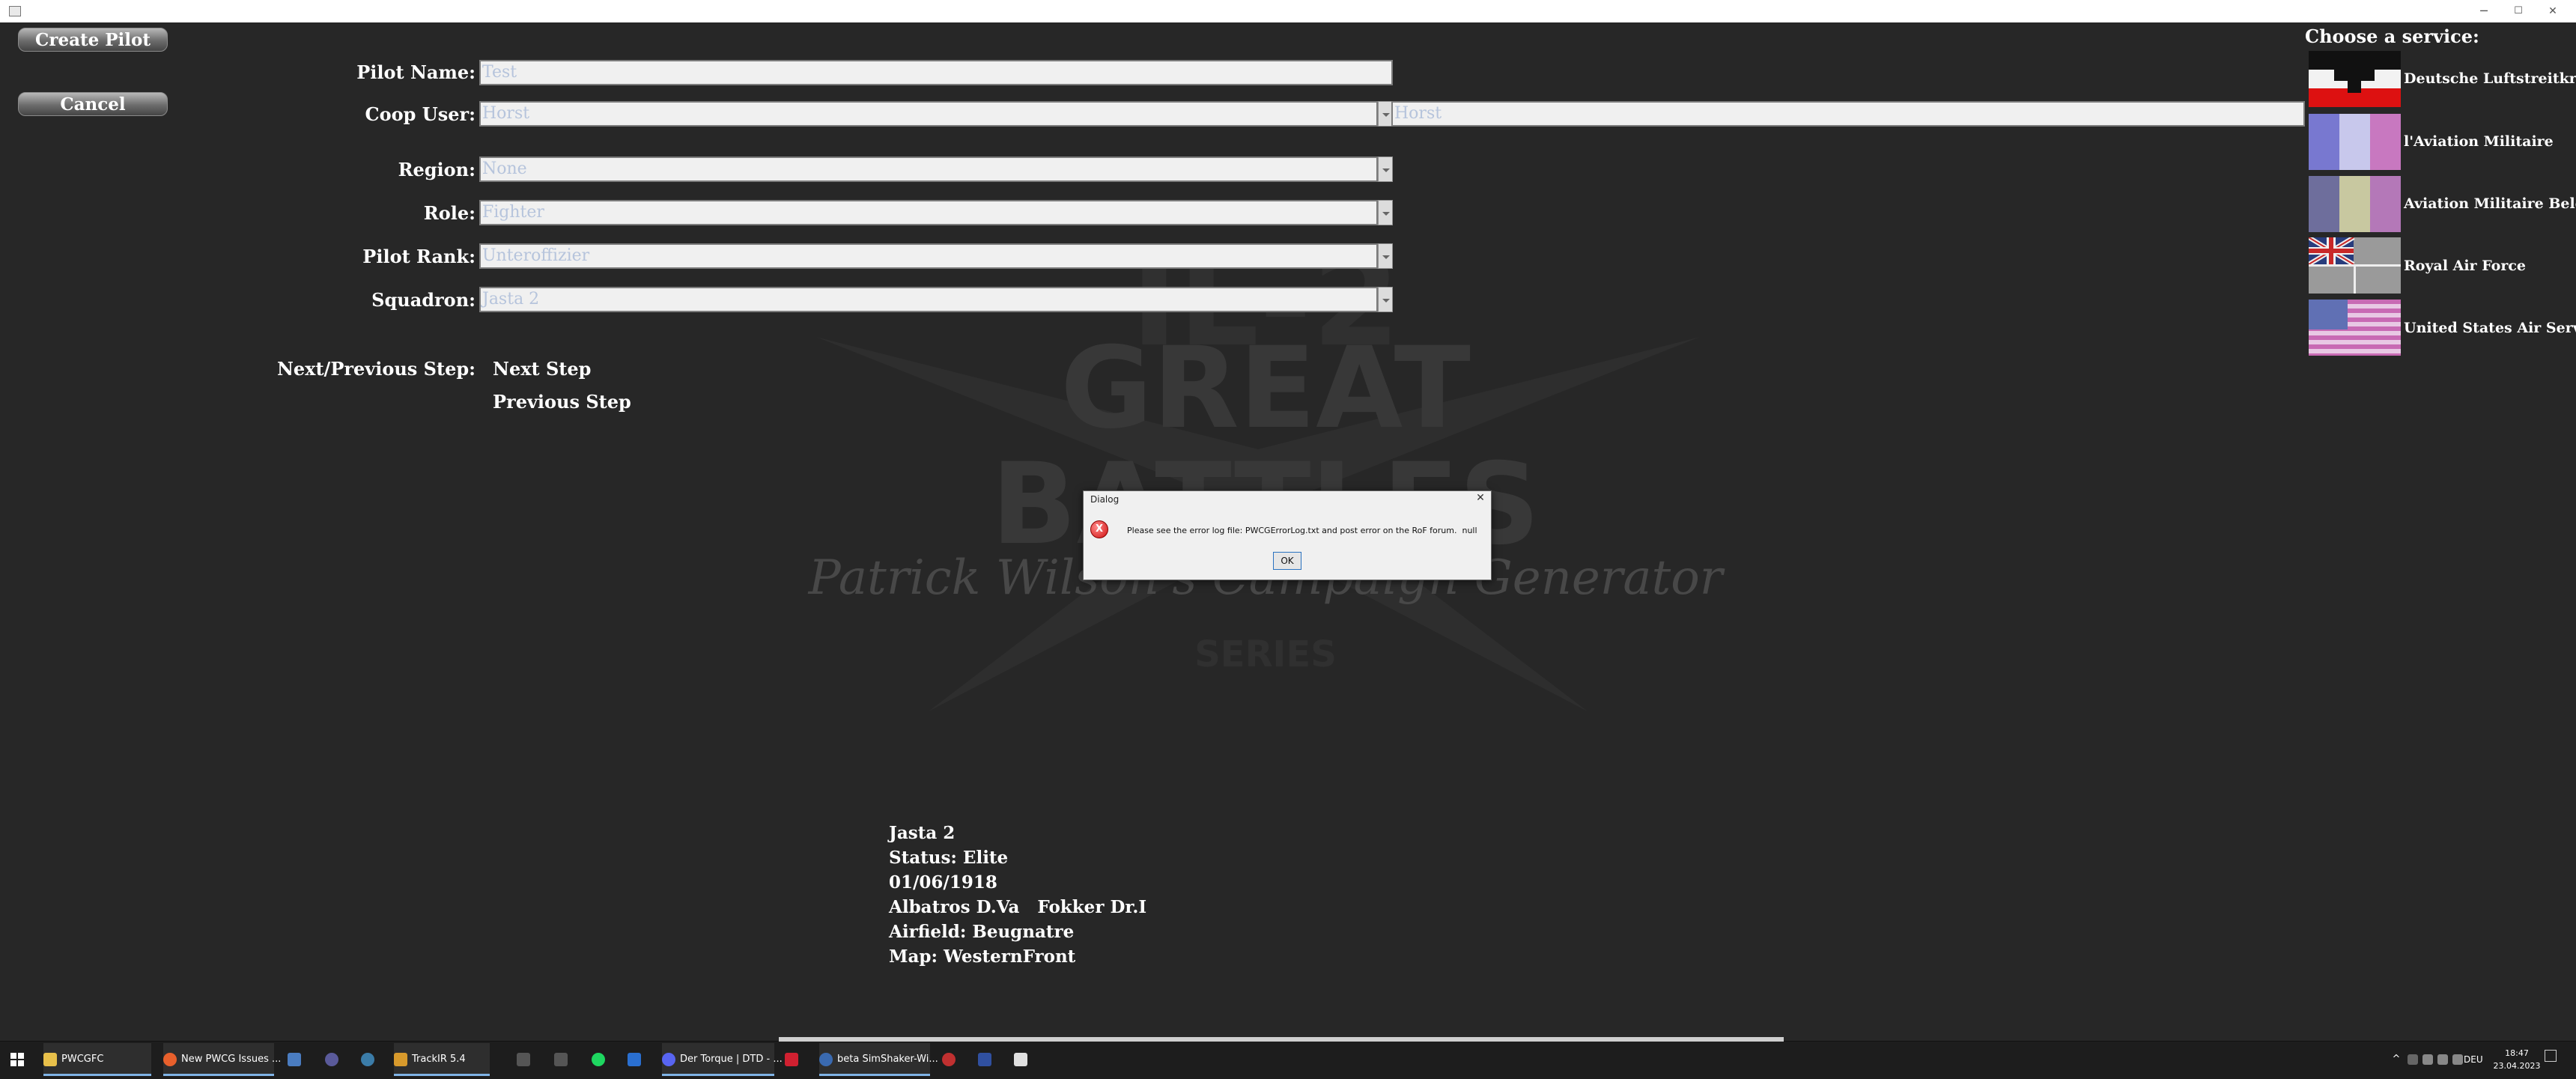 Image resolution: width=2576 pixels, height=1079 pixels. I want to click on squadron-label: Squadron:, so click(423, 300).